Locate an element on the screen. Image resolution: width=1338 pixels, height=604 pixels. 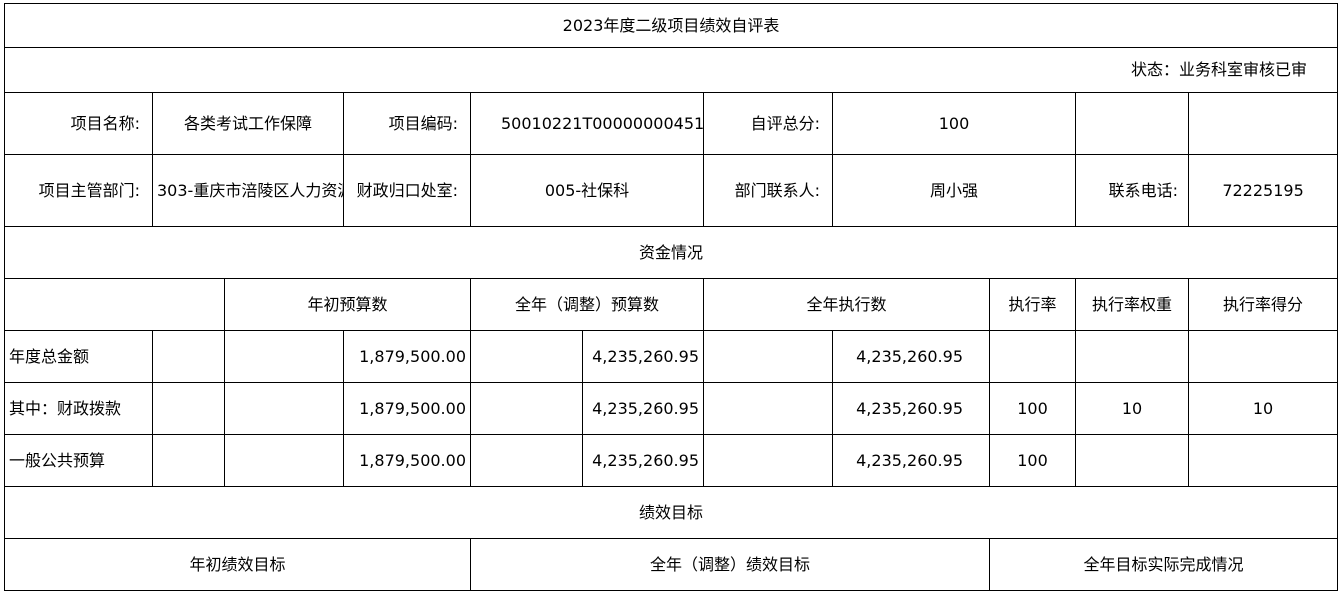
header-adjusted-budget: 全年（调整）预算数 is located at coordinates (587, 304).